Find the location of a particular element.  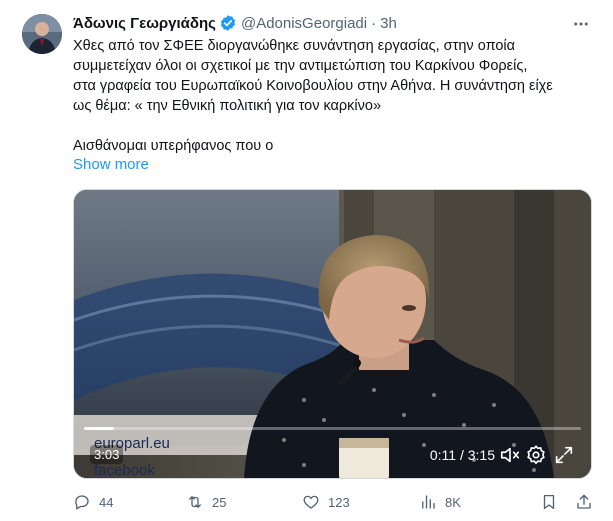

display-name: Άδωνις Γεωργιάδης is located at coordinates (144, 23).